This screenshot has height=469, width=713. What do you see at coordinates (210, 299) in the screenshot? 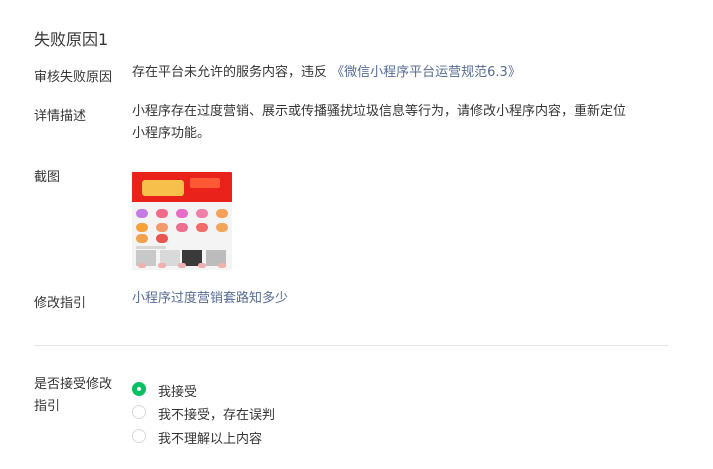
I see `guide-link: 小程序过度营销套路知多少` at bounding box center [210, 299].